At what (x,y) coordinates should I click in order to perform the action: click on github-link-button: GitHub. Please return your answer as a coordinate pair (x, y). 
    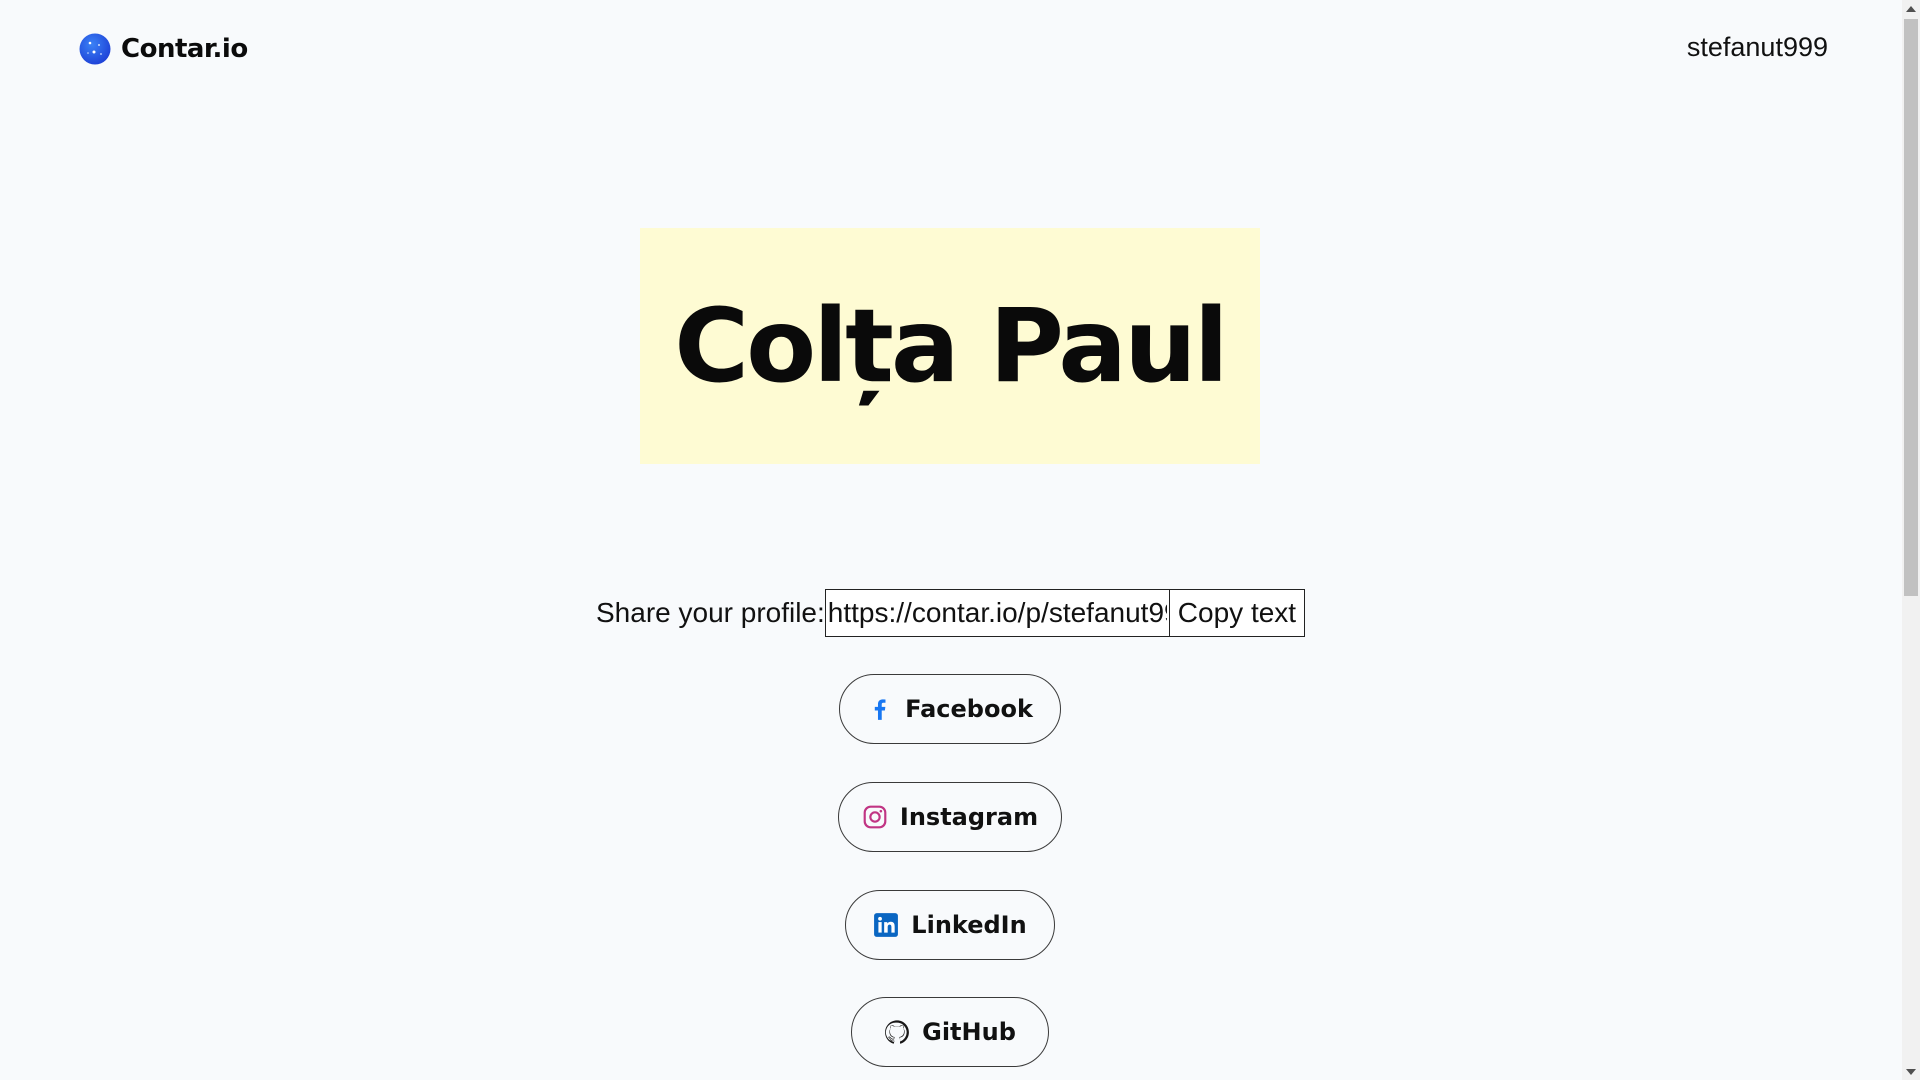
    Looking at the image, I should click on (950, 1032).